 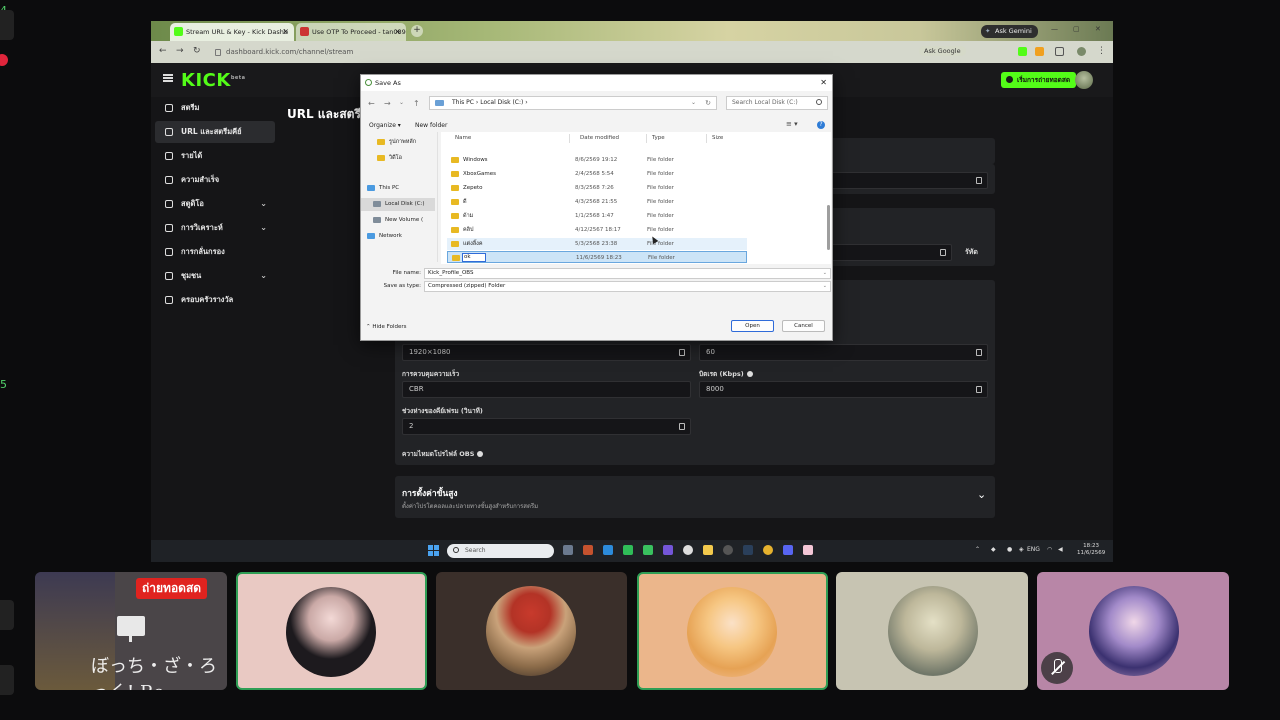 I want to click on table-row-selected: ok 11/6/2569 18:23 File folder, so click(x=597, y=257).